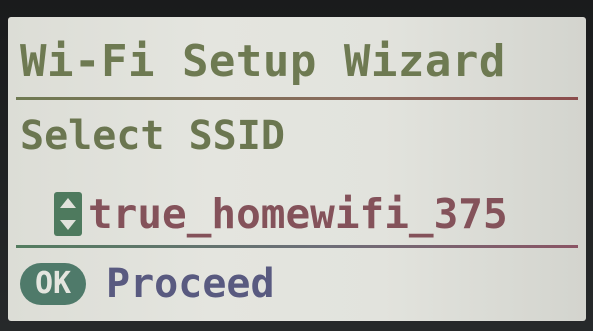 This screenshot has width=593, height=331. I want to click on proceed-label: Proceed, so click(190, 284).